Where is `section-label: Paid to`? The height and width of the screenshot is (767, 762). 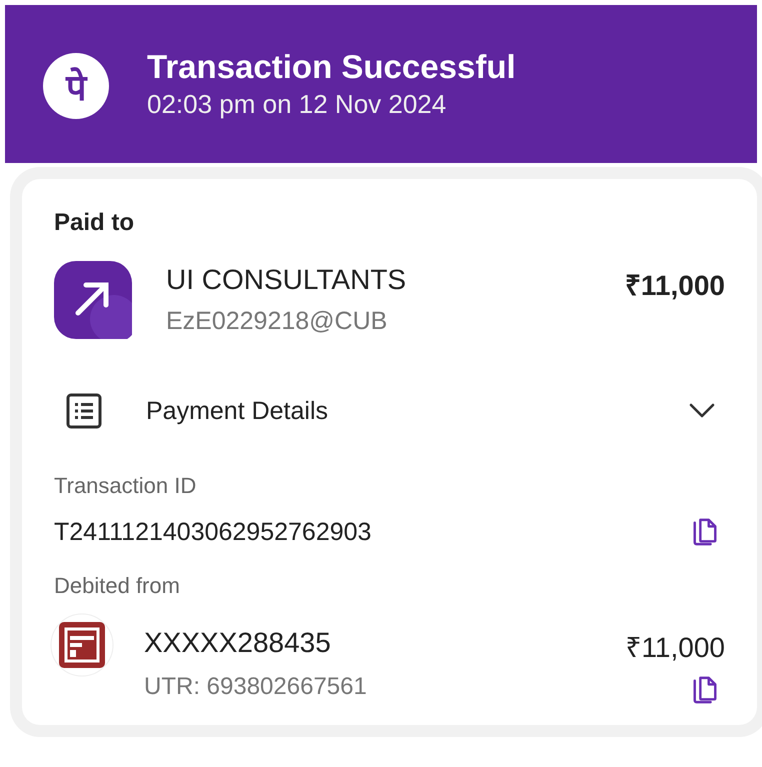 section-label: Paid to is located at coordinates (95, 223).